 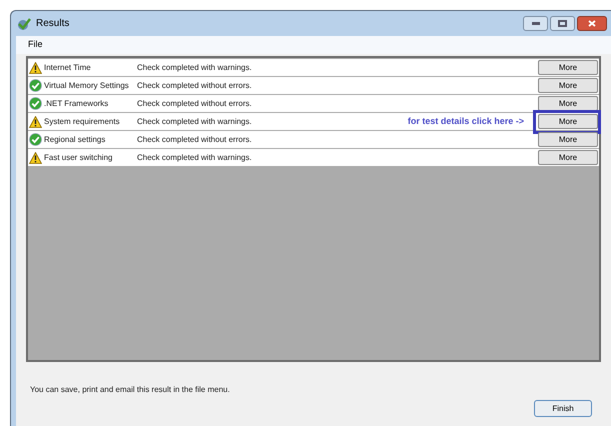 What do you see at coordinates (78, 158) in the screenshot?
I see `test-name: Fast user switching` at bounding box center [78, 158].